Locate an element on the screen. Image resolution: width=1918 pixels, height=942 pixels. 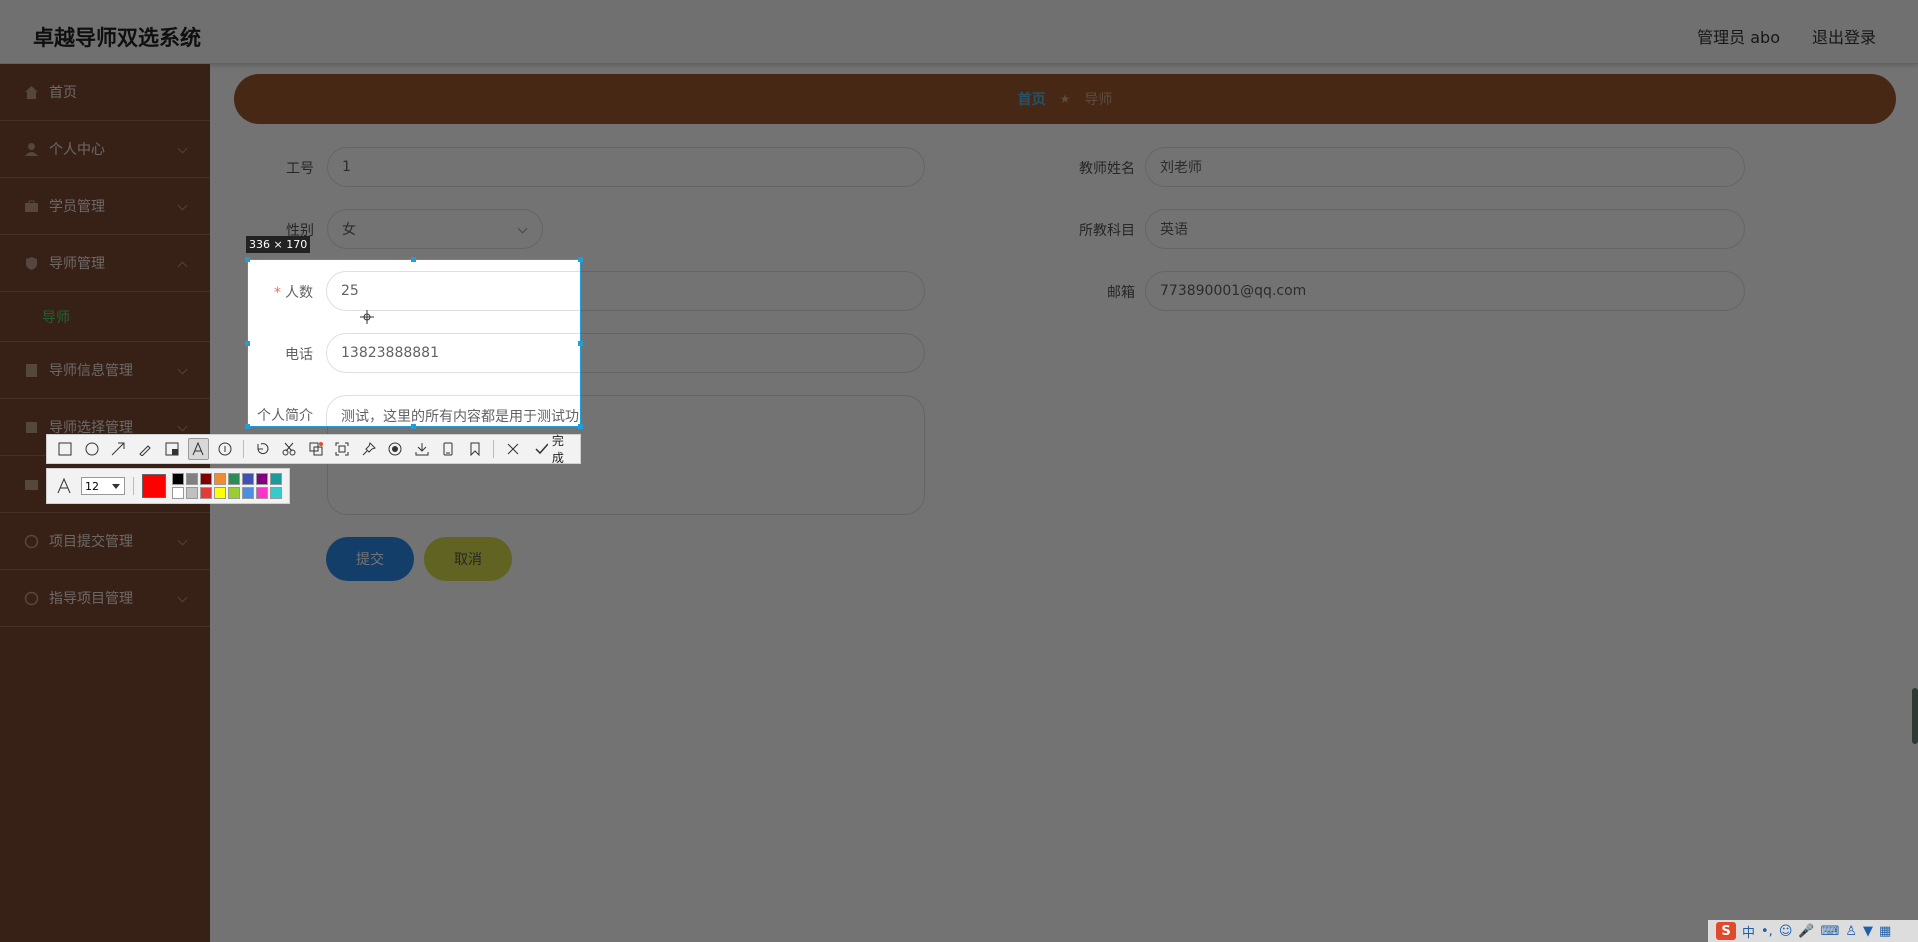
resize-handle-t is located at coordinates (413, 259).